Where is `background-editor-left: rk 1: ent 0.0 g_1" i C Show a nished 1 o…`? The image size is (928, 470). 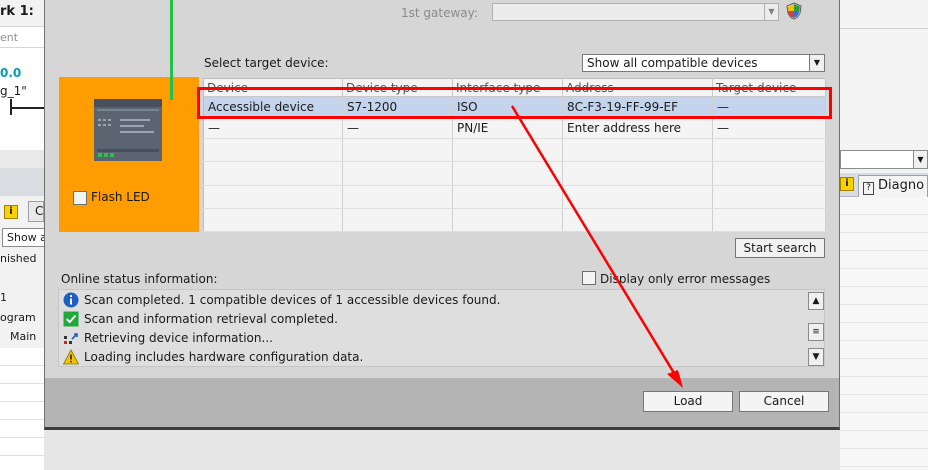
background-editor-left: rk 1: ent 0.0 g_1" i C Show a nished 1 o… is located at coordinates (22, 235).